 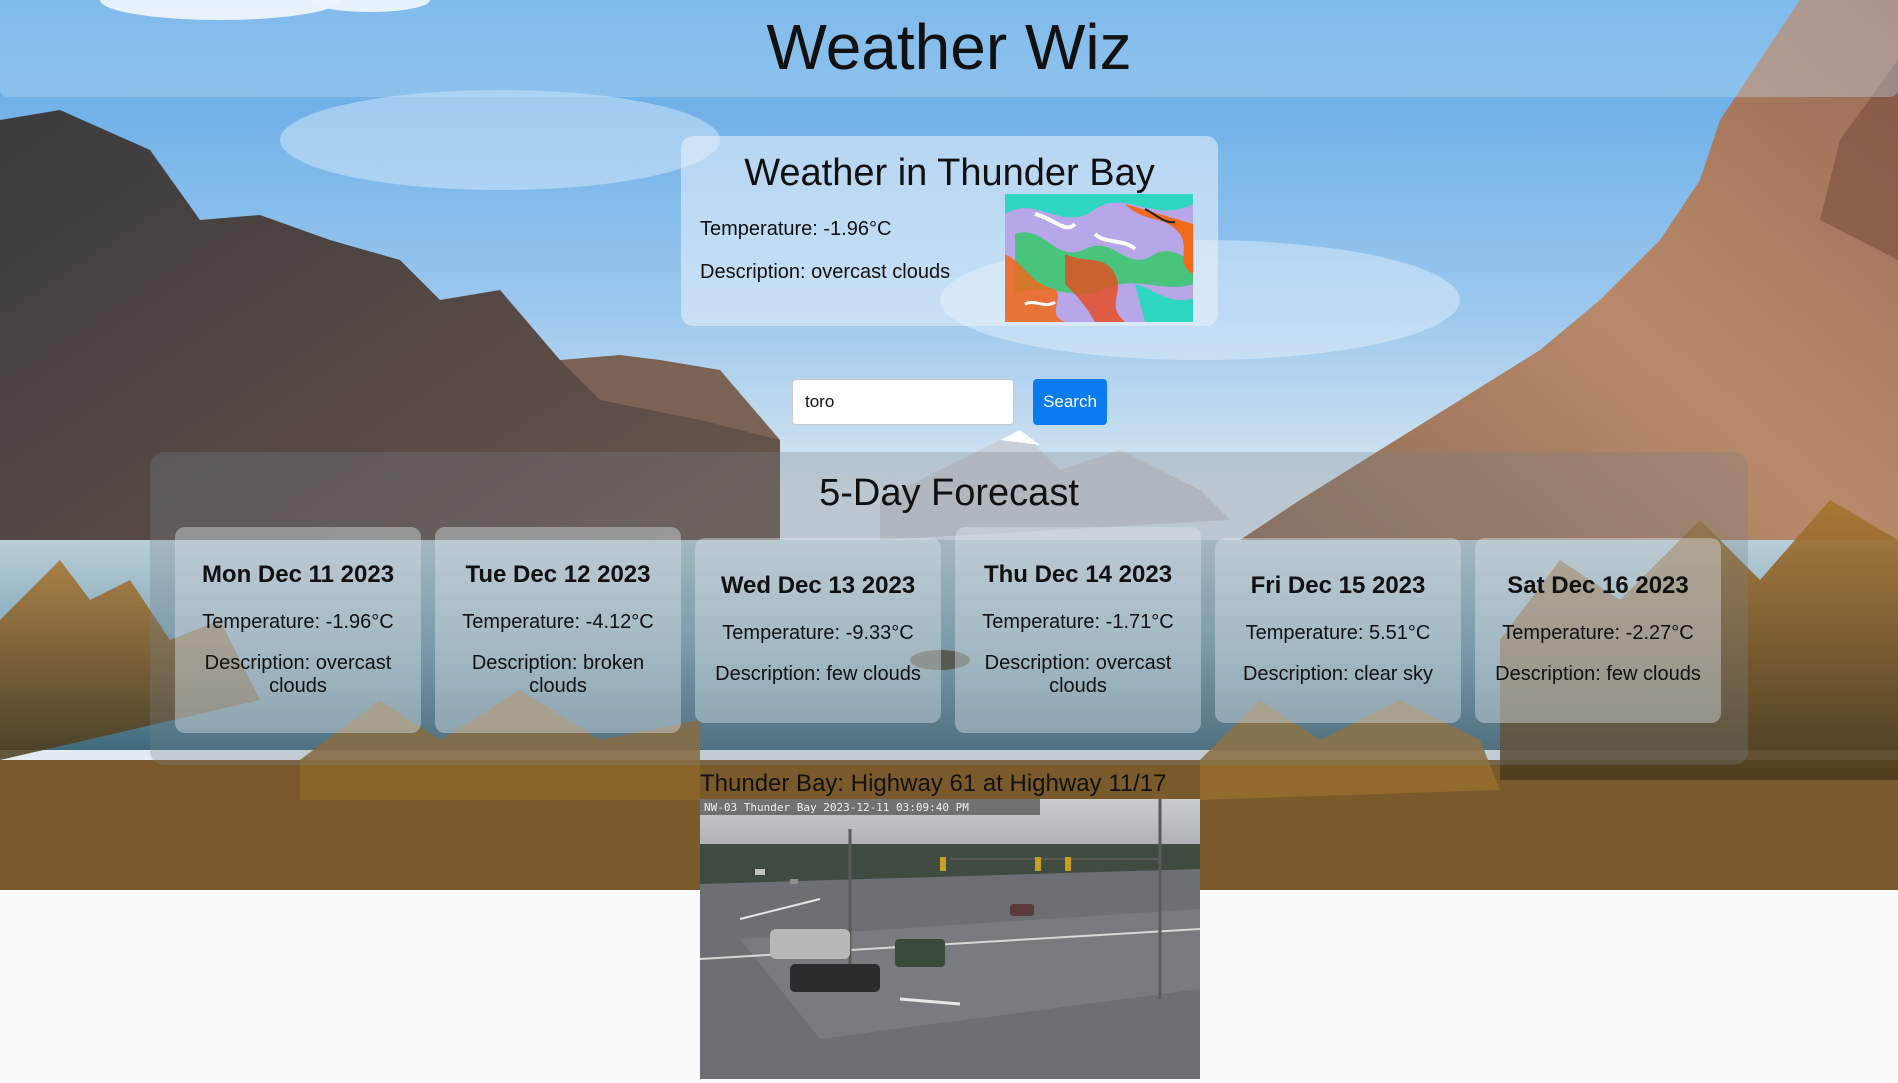 I want to click on forecast-day-temperature: Temperature: -1.96°C, so click(x=298, y=622).